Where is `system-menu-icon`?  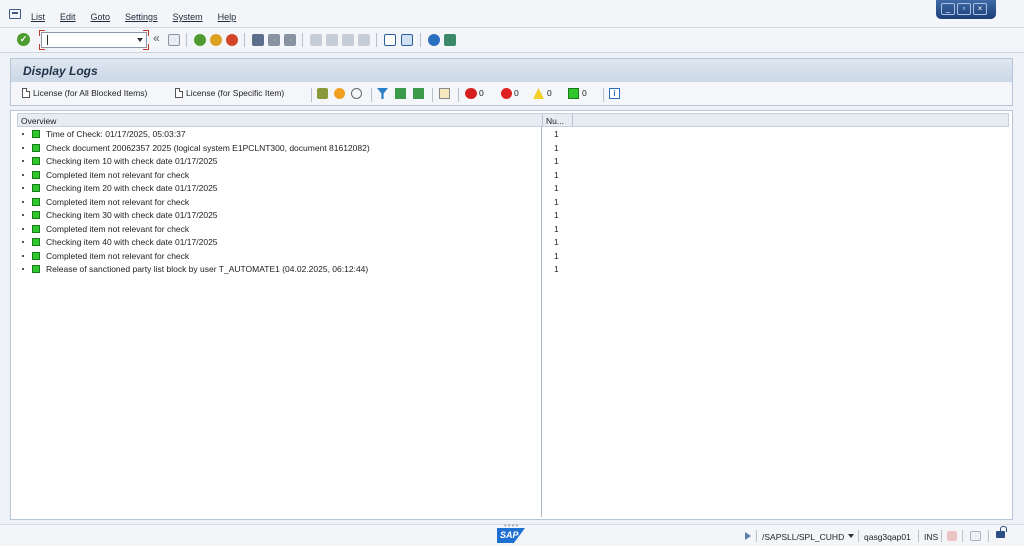
system-menu-icon is located at coordinates (15, 14).